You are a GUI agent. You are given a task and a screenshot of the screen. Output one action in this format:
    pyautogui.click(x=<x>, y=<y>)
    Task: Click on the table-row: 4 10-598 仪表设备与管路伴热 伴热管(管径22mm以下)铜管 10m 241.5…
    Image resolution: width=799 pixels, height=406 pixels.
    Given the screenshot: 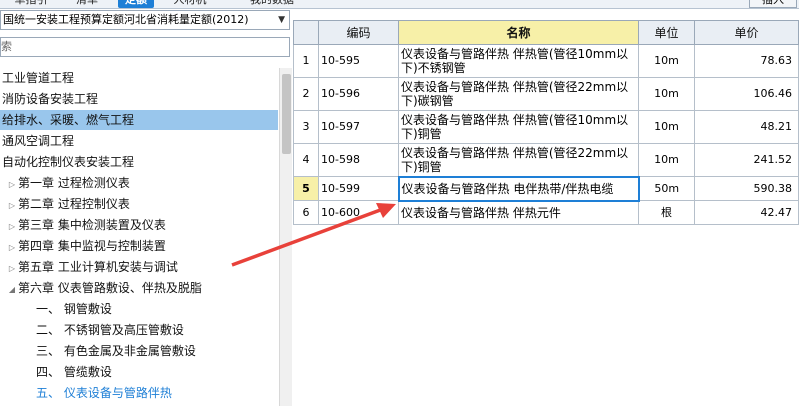 What is the action you would take?
    pyautogui.click(x=546, y=160)
    